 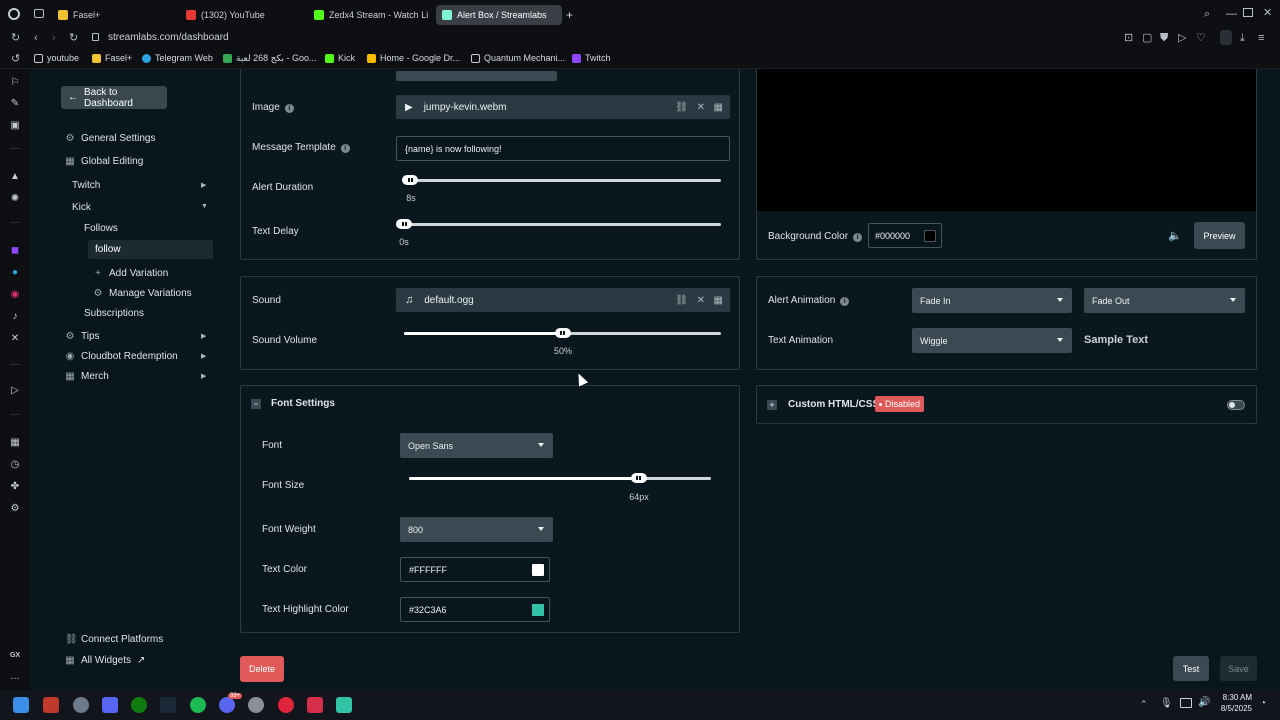 I want to click on palette-icon: ✎, so click(x=15, y=104).